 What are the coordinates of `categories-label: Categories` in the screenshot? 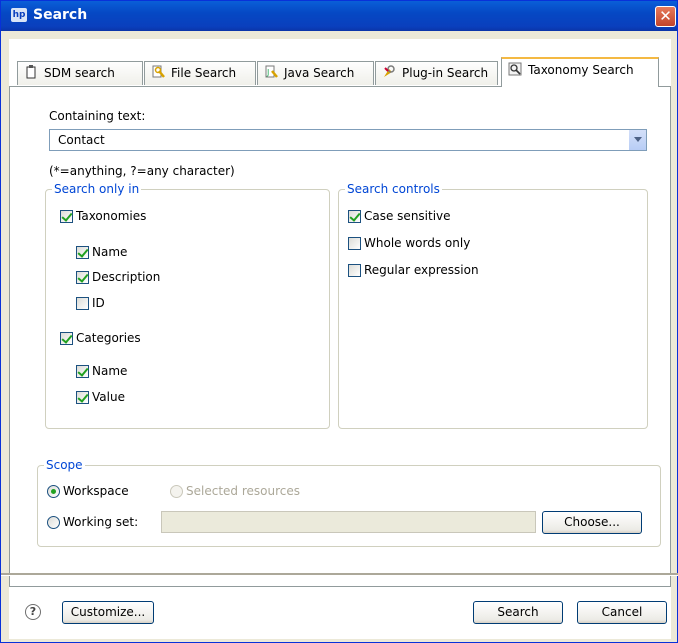 It's located at (108, 338).